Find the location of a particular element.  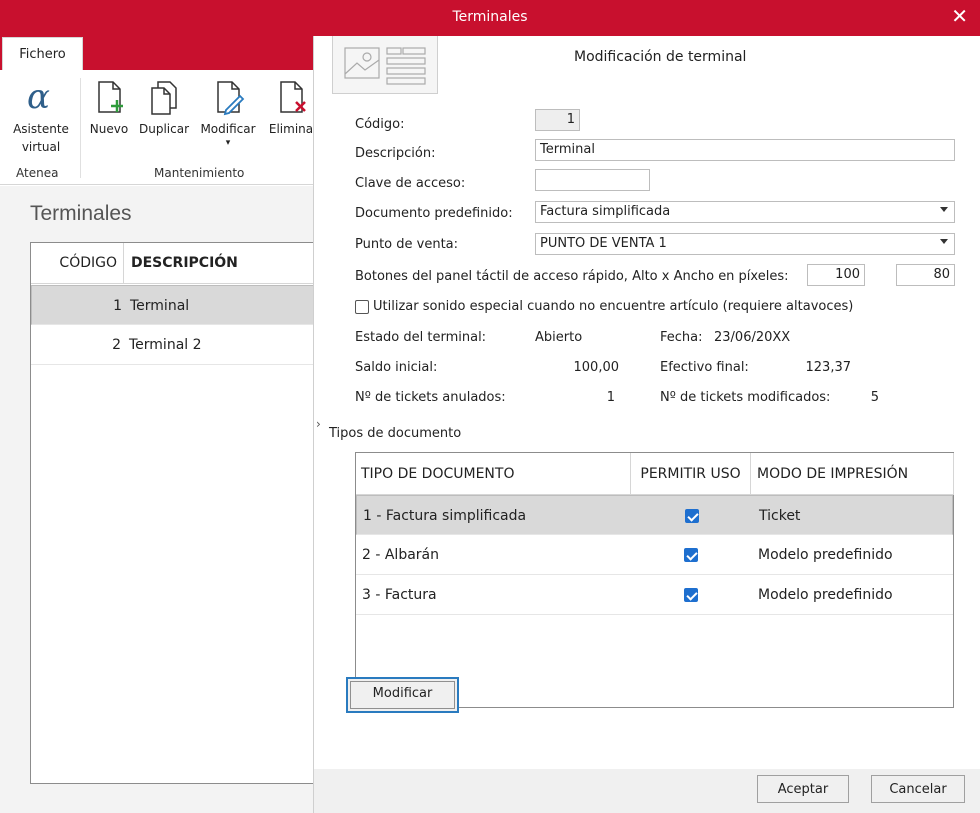

table-row: 1 - Factura simplificada Ticket is located at coordinates (654, 515).